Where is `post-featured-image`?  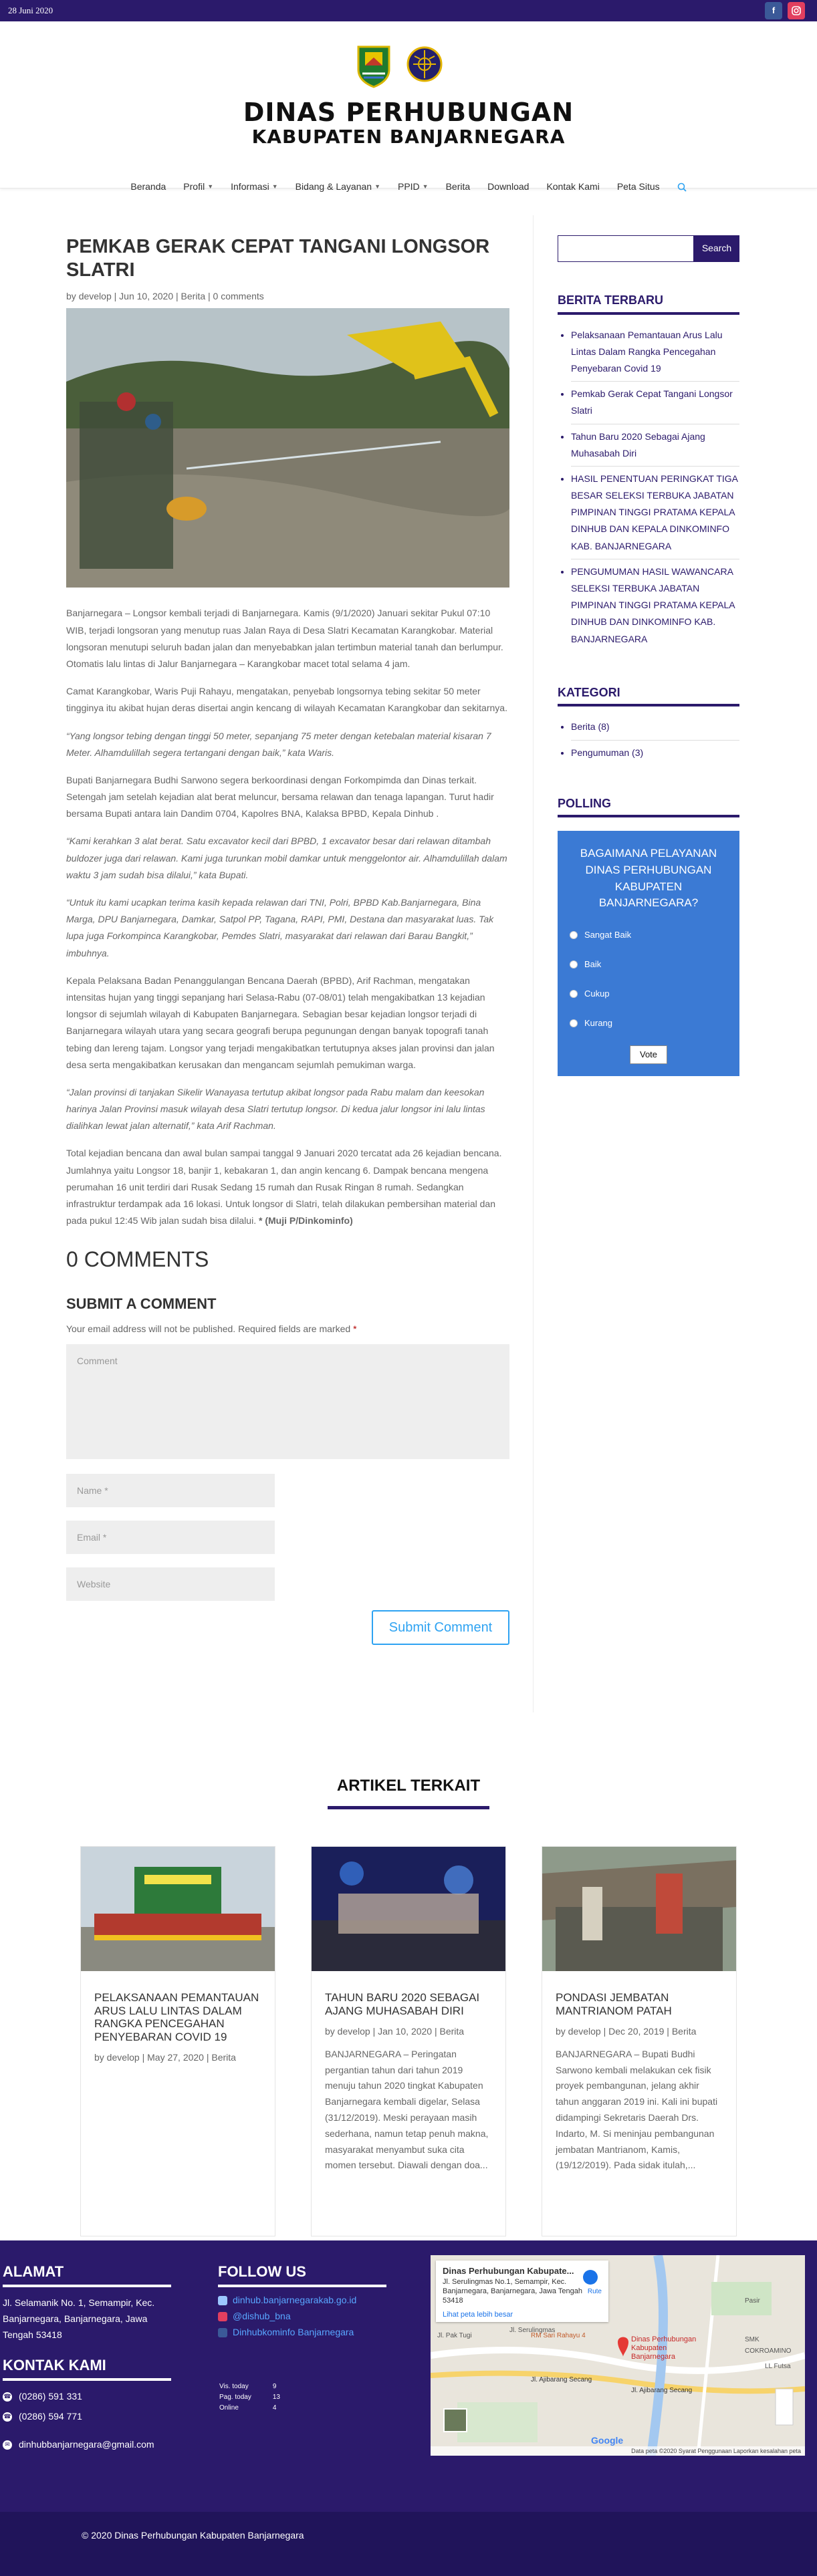
post-featured-image is located at coordinates (287, 448).